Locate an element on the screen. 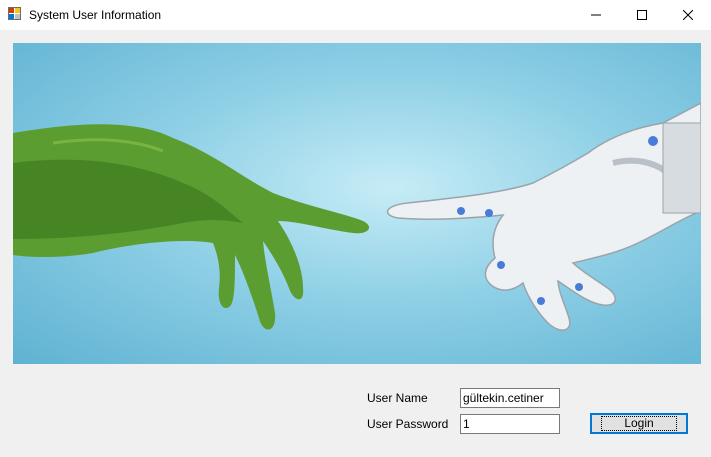  window-title: System User Information is located at coordinates (95, 15).